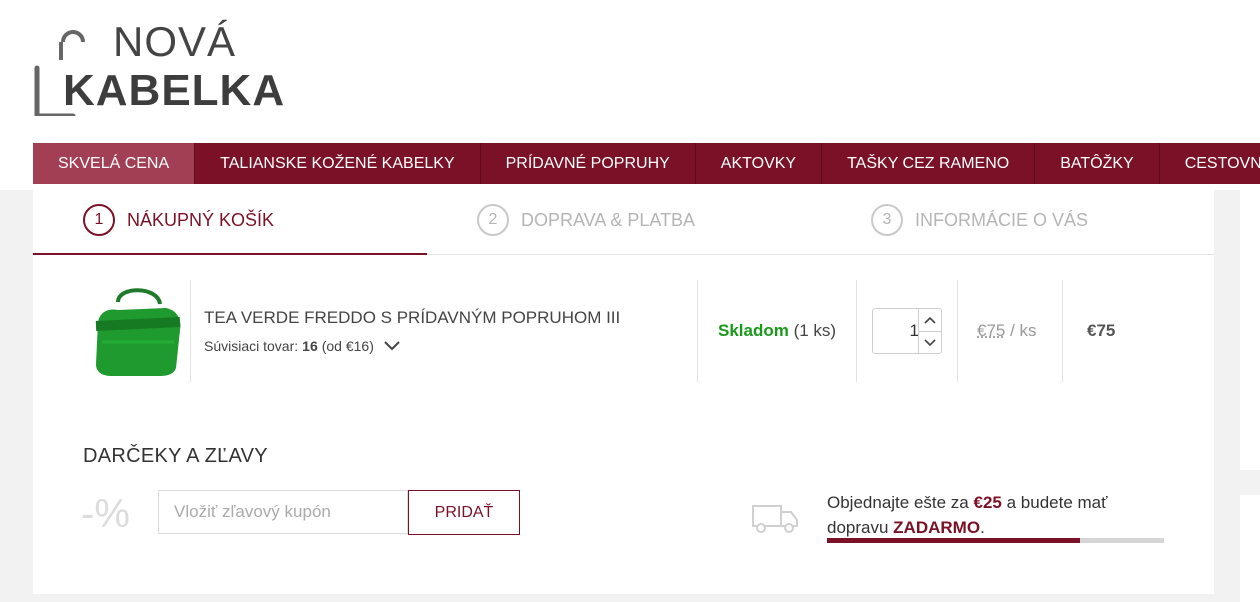 The image size is (1260, 602). Describe the element at coordinates (1007, 331) in the screenshot. I see `unit-price: €75 / ks` at that location.